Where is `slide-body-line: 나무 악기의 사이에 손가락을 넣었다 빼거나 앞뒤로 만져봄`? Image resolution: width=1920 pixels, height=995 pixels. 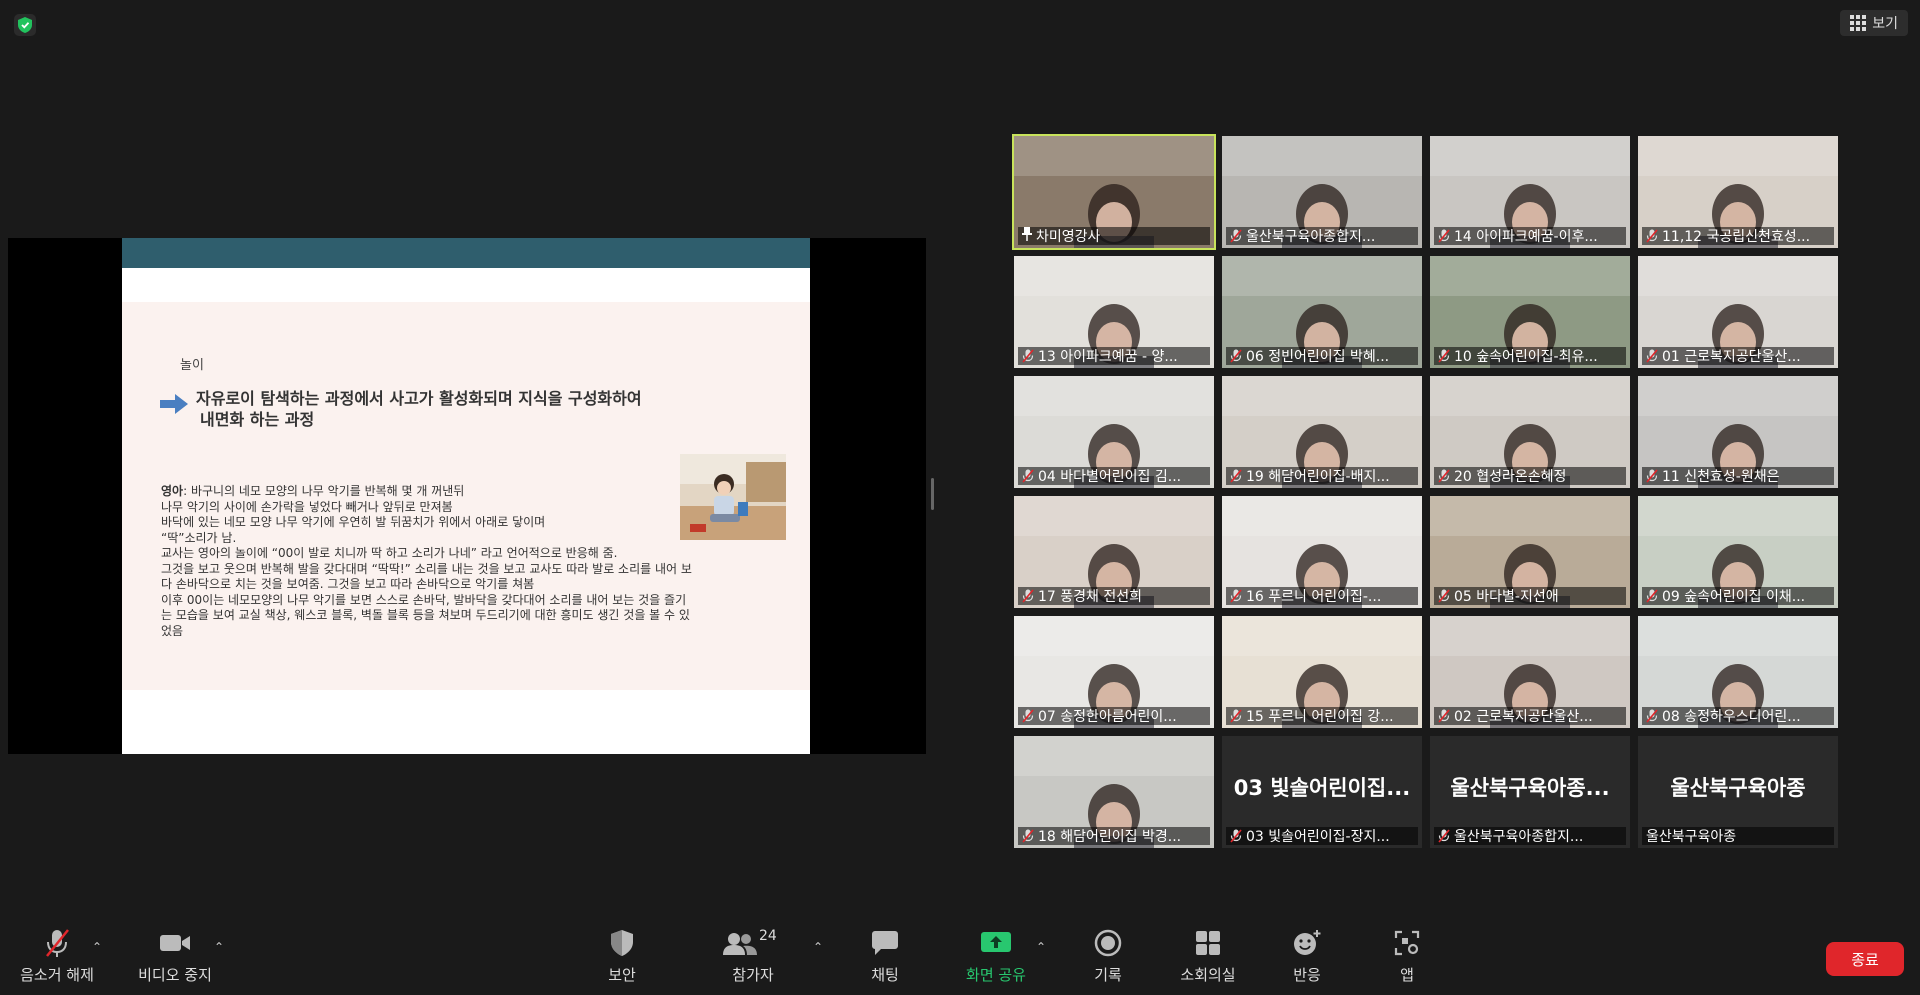 slide-body-line: 나무 악기의 사이에 손가락을 넣었다 빼거나 앞뒤로 만져봄 is located at coordinates (307, 506).